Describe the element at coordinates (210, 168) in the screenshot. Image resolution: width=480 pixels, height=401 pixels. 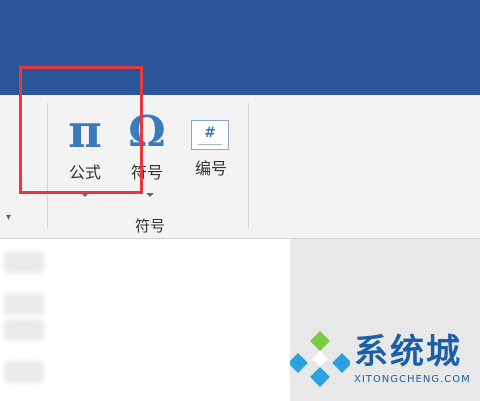
I see `numbering-button-label: 编号` at that location.